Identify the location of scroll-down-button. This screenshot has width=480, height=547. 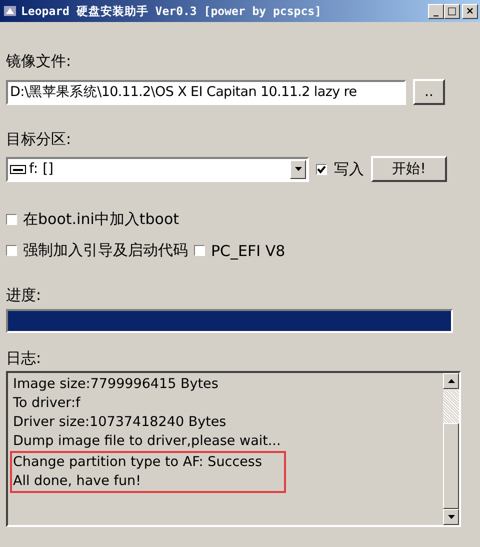
(451, 517).